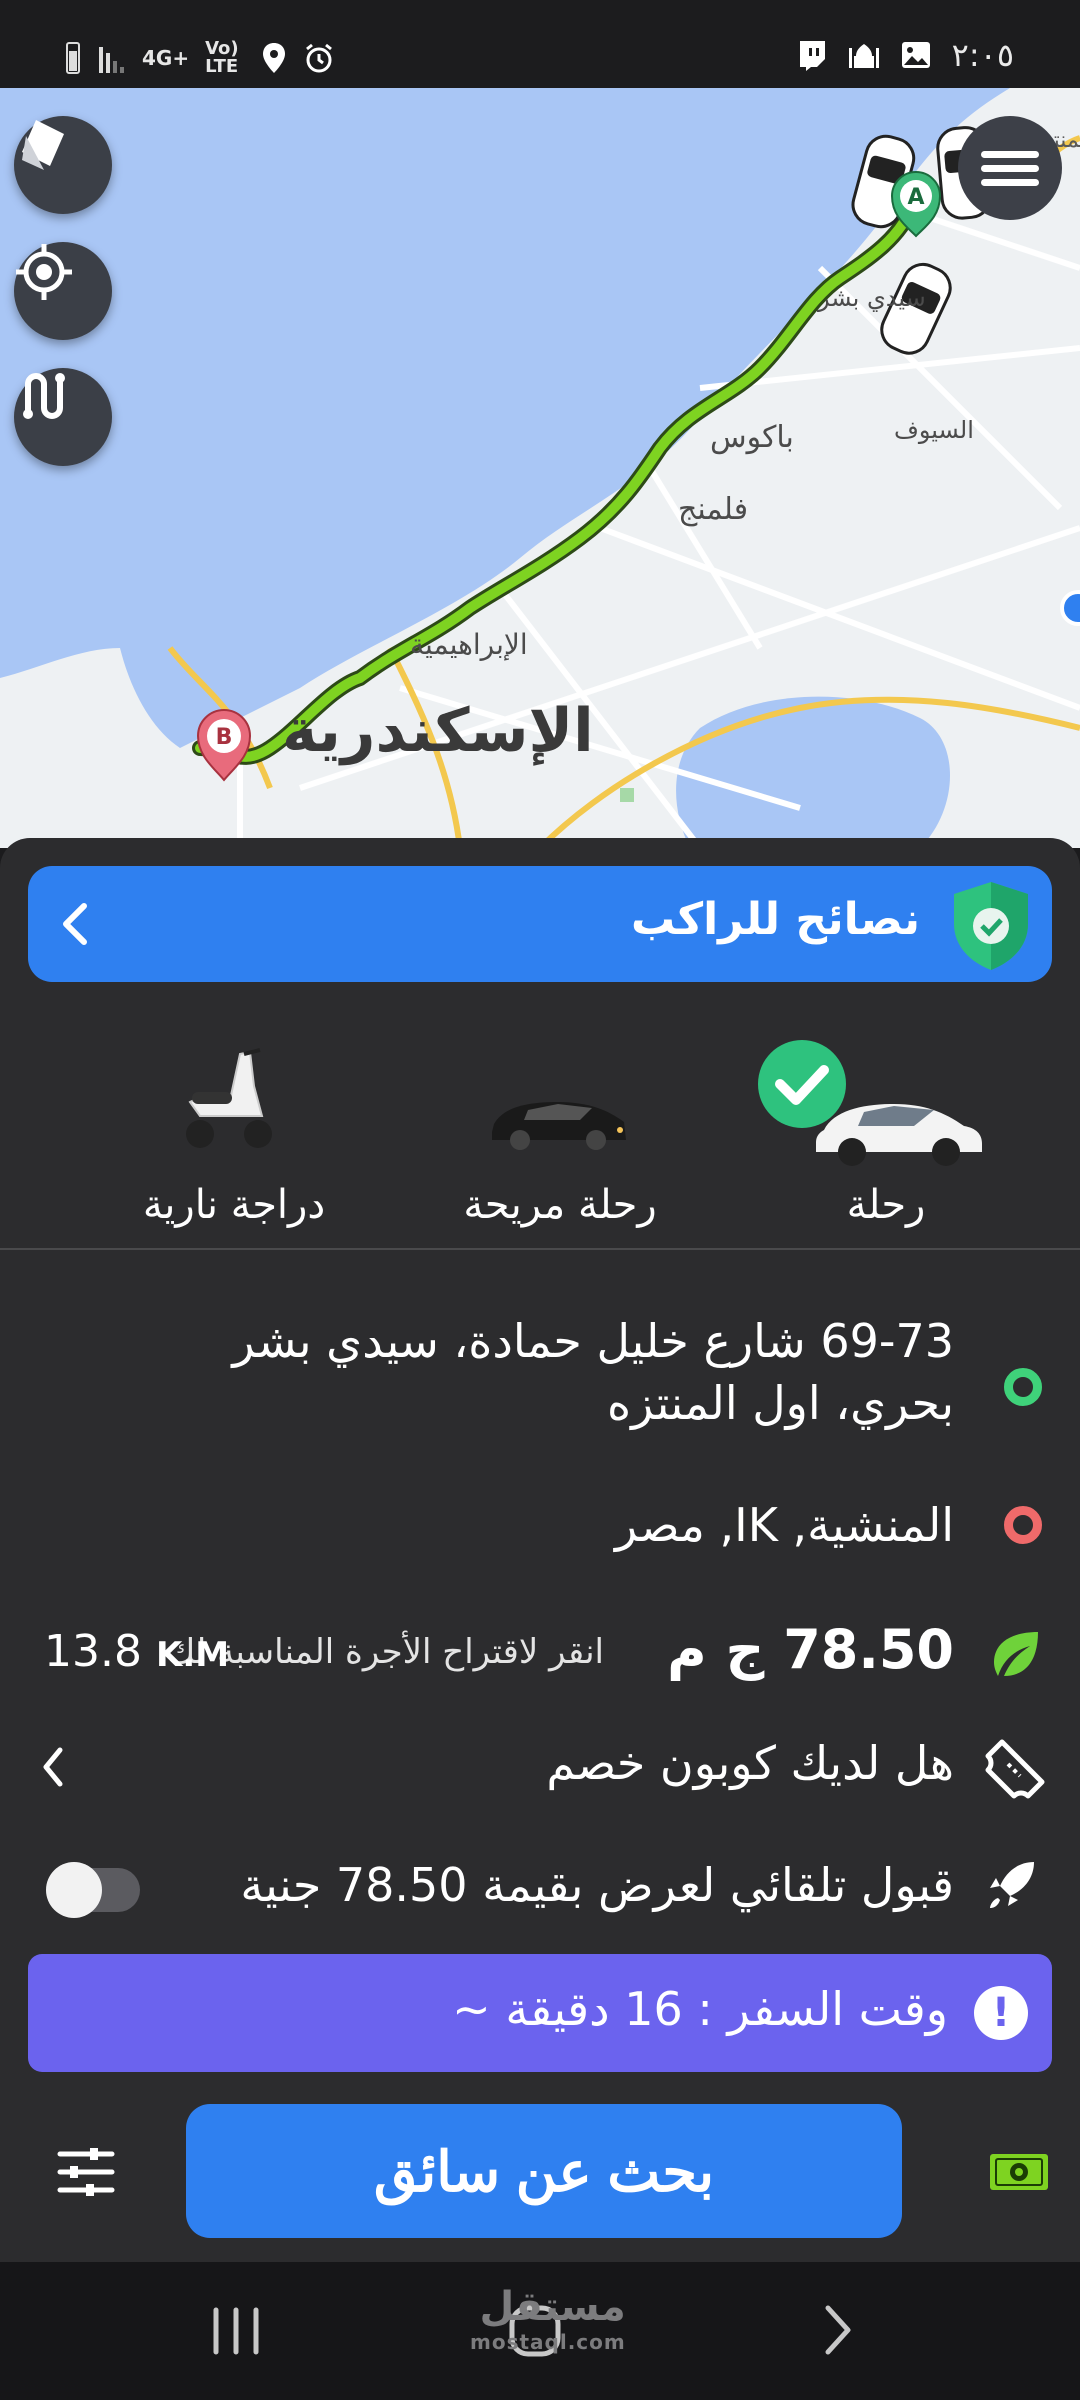  What do you see at coordinates (886, 1133) in the screenshot?
I see `ride-type-regular: رحلة` at bounding box center [886, 1133].